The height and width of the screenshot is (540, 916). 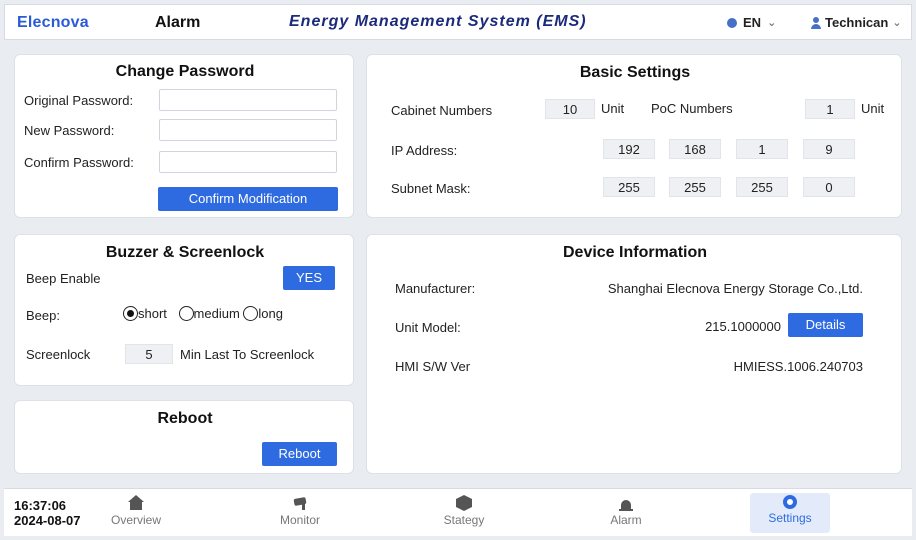 What do you see at coordinates (79, 100) in the screenshot?
I see `original-password-label: Original Password:` at bounding box center [79, 100].